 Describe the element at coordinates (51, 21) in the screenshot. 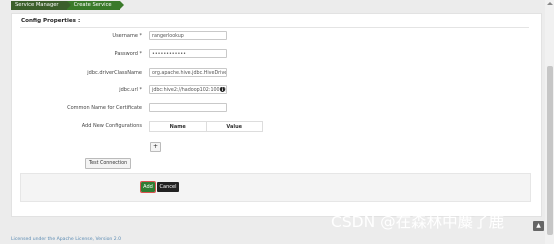

I see `section-title: Config Properties :` at that location.